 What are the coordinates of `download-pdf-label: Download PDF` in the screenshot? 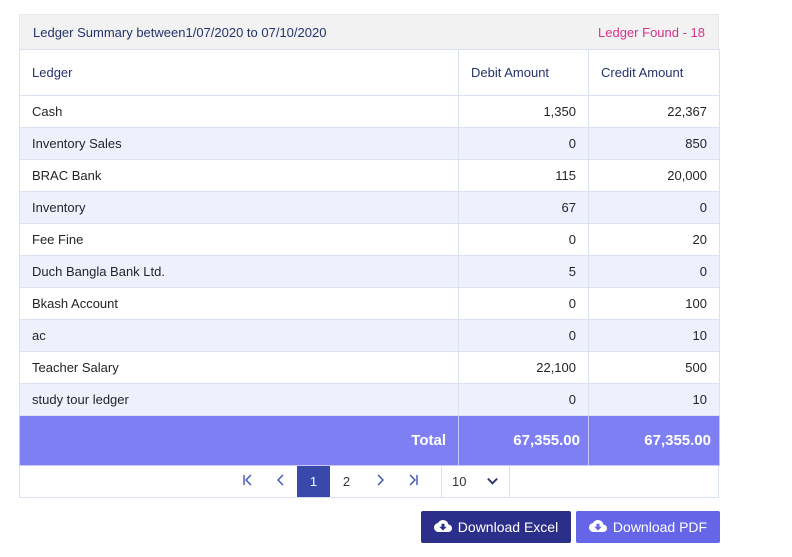 It's located at (660, 527).